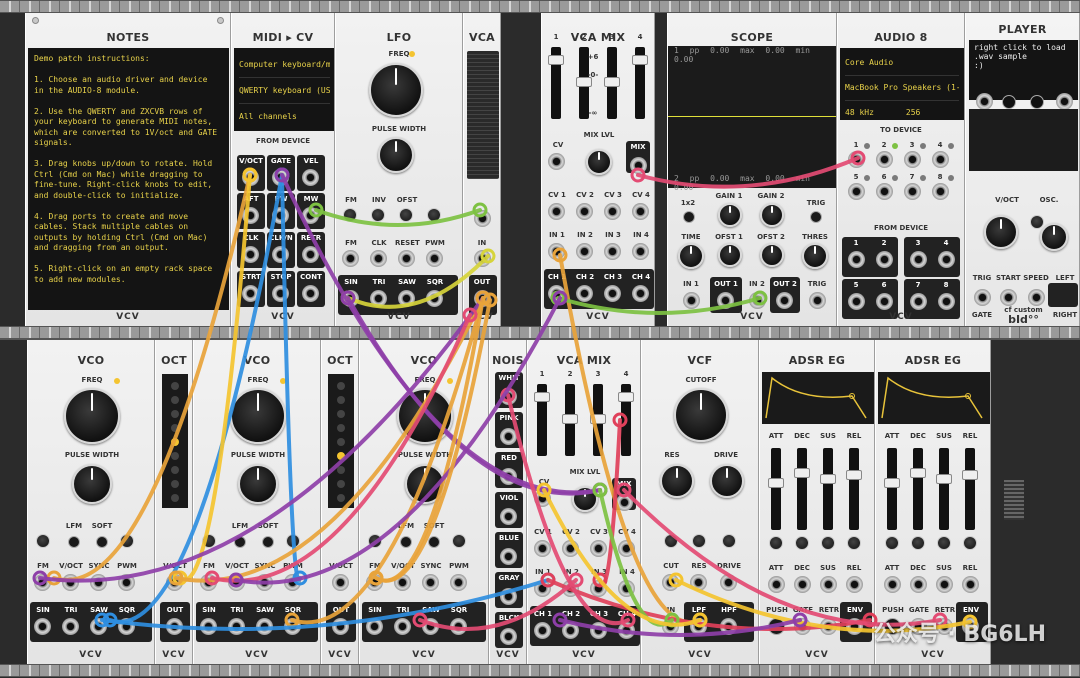 The height and width of the screenshot is (678, 1080). I want to click on mix-in4-jack, so click(640, 251).